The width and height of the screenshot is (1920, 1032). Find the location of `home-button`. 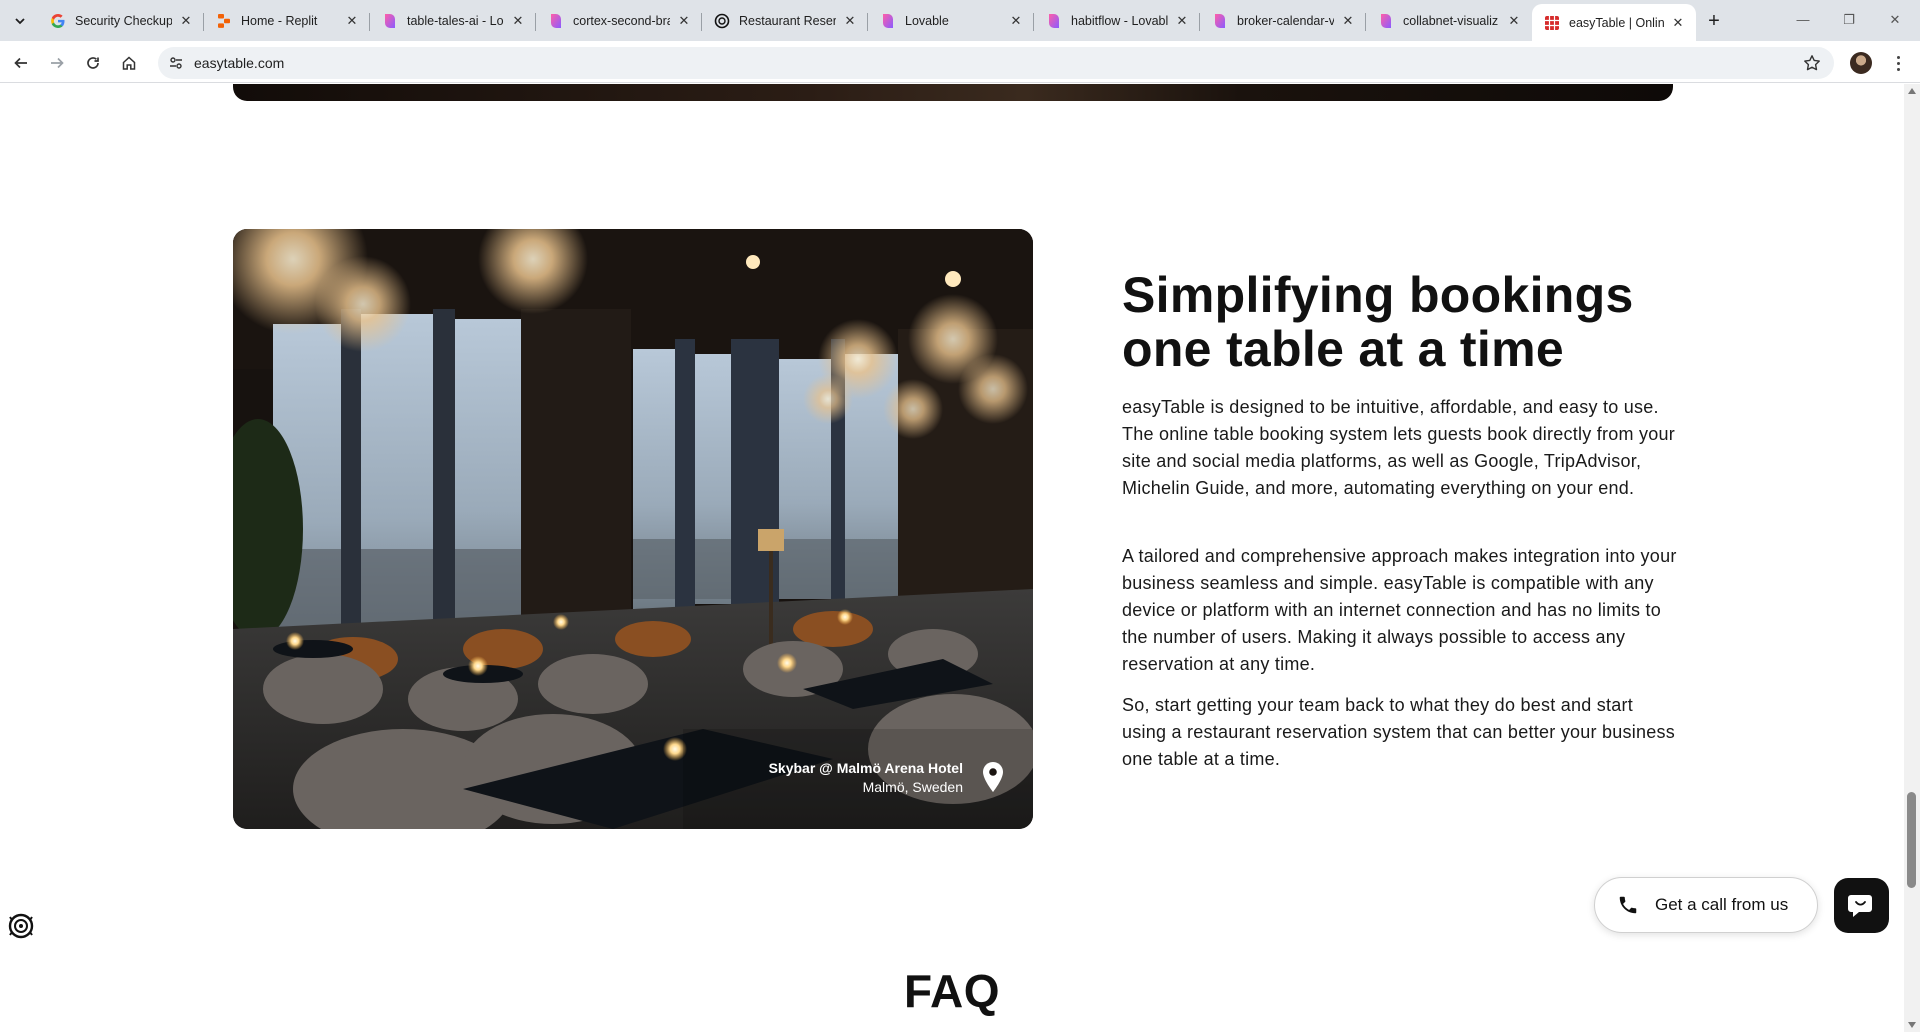

home-button is located at coordinates (129, 63).